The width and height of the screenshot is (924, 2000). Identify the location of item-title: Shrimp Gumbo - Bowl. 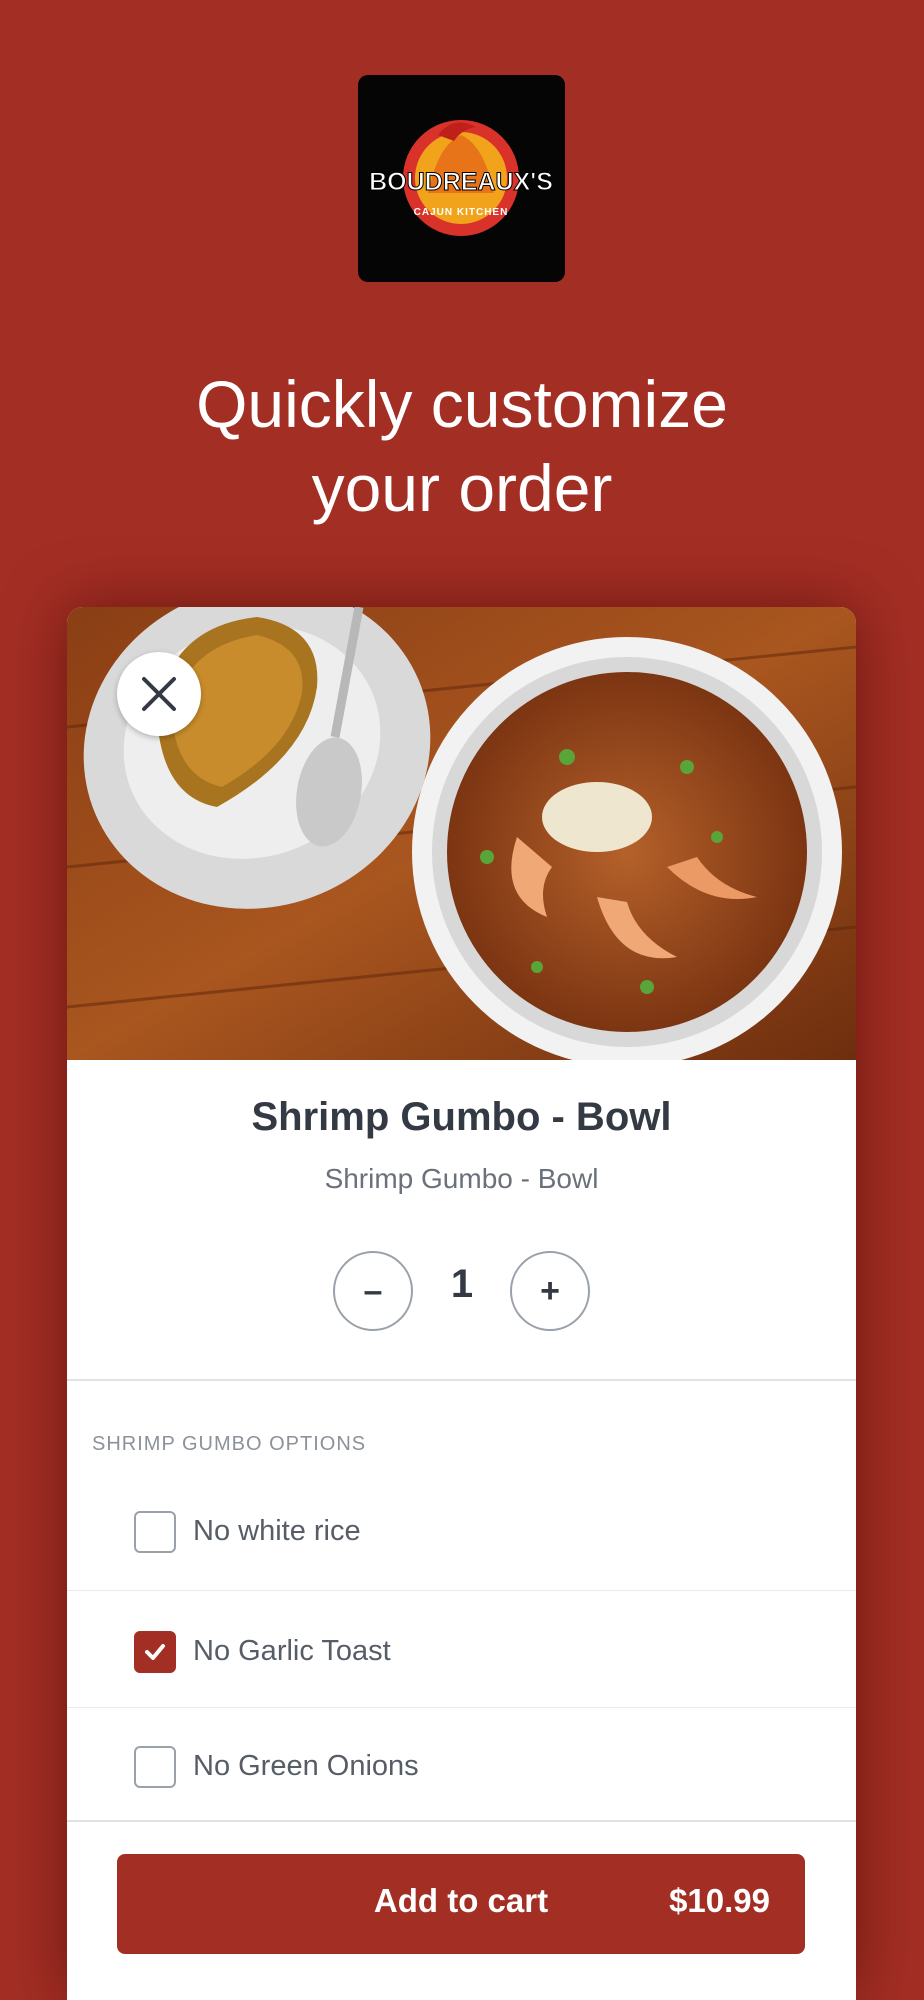
(461, 1117).